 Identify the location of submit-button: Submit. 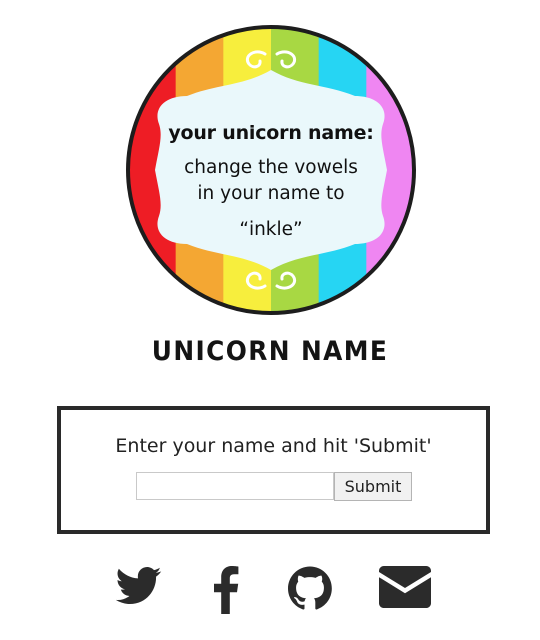
(373, 486).